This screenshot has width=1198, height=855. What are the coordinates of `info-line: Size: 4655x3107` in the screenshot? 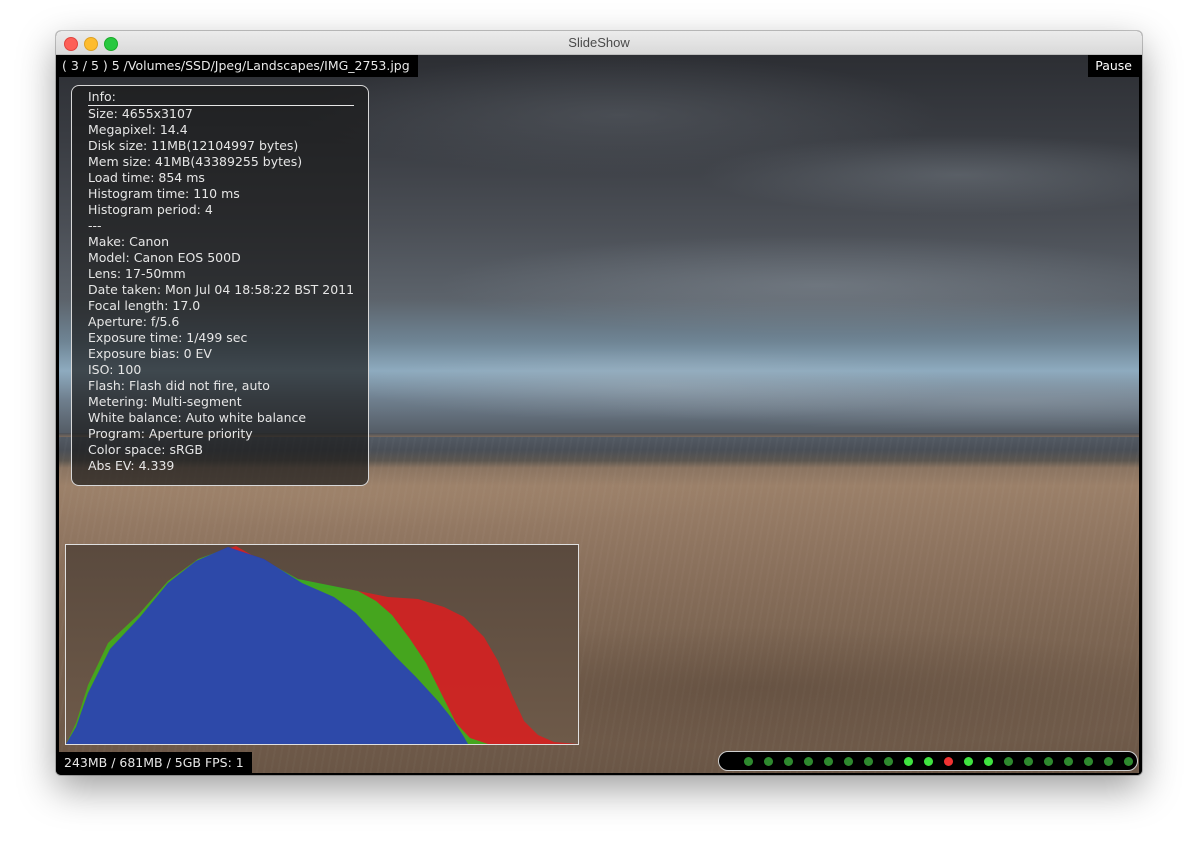 It's located at (140, 113).